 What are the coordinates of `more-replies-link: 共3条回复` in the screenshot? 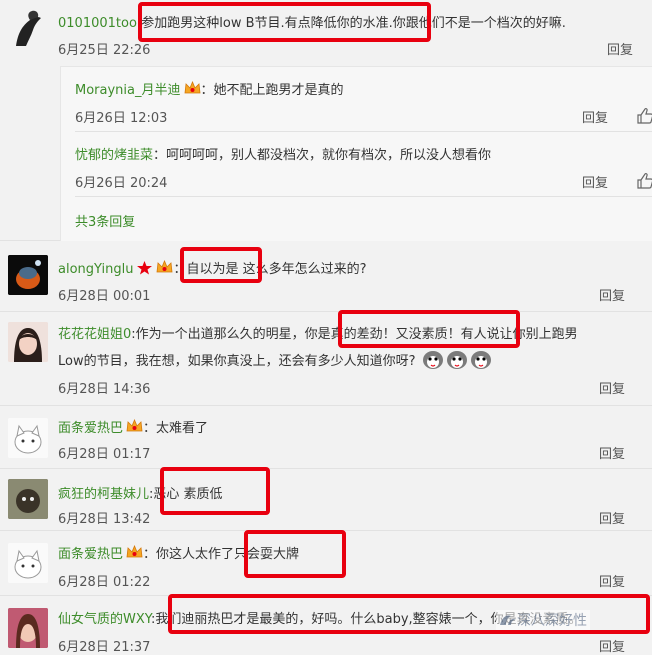 It's located at (105, 220).